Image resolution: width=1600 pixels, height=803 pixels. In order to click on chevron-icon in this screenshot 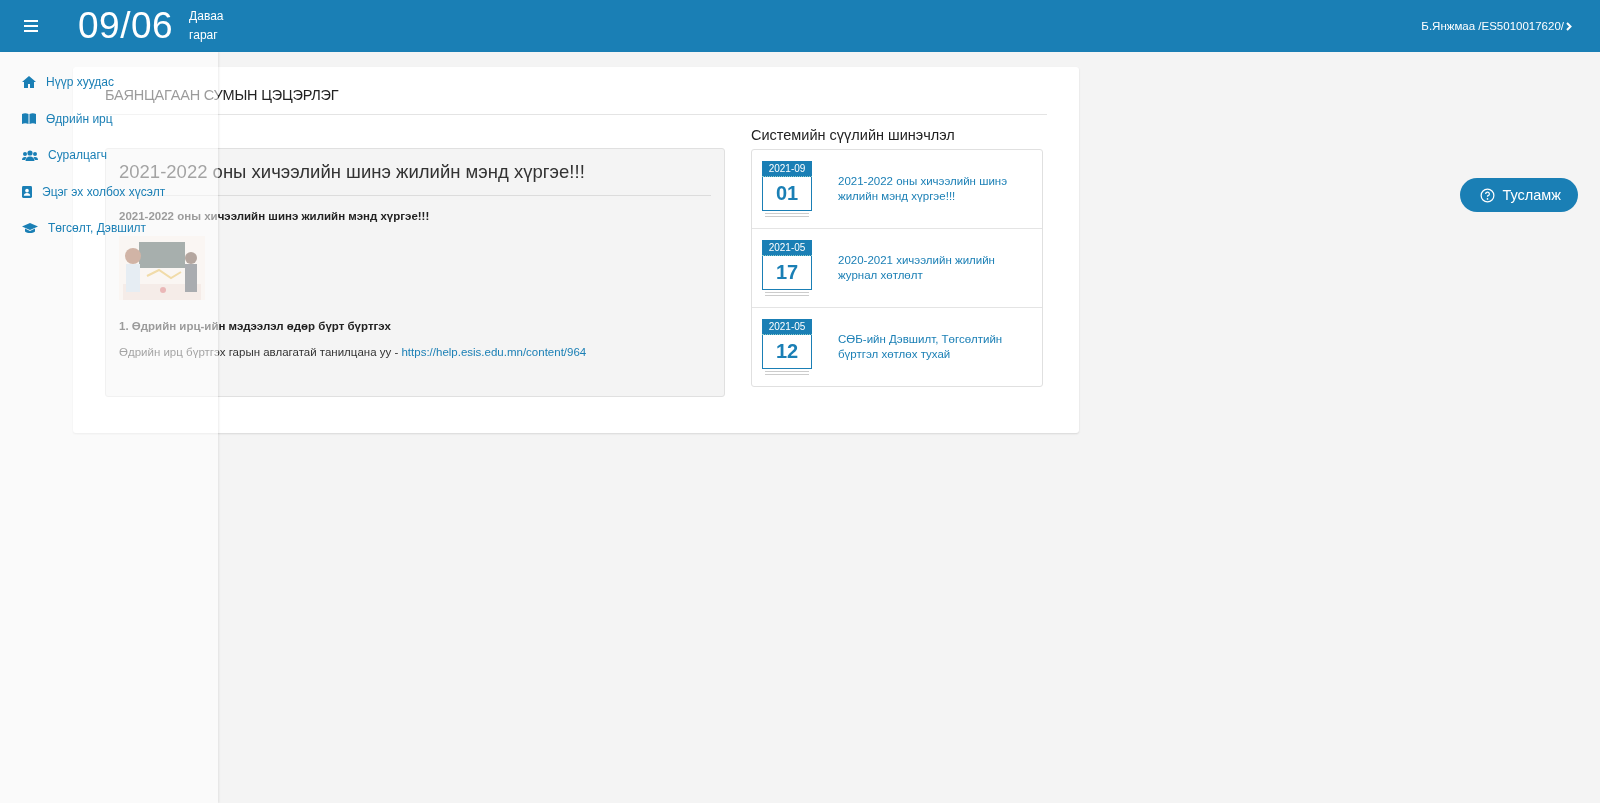, I will do `click(1569, 26)`.